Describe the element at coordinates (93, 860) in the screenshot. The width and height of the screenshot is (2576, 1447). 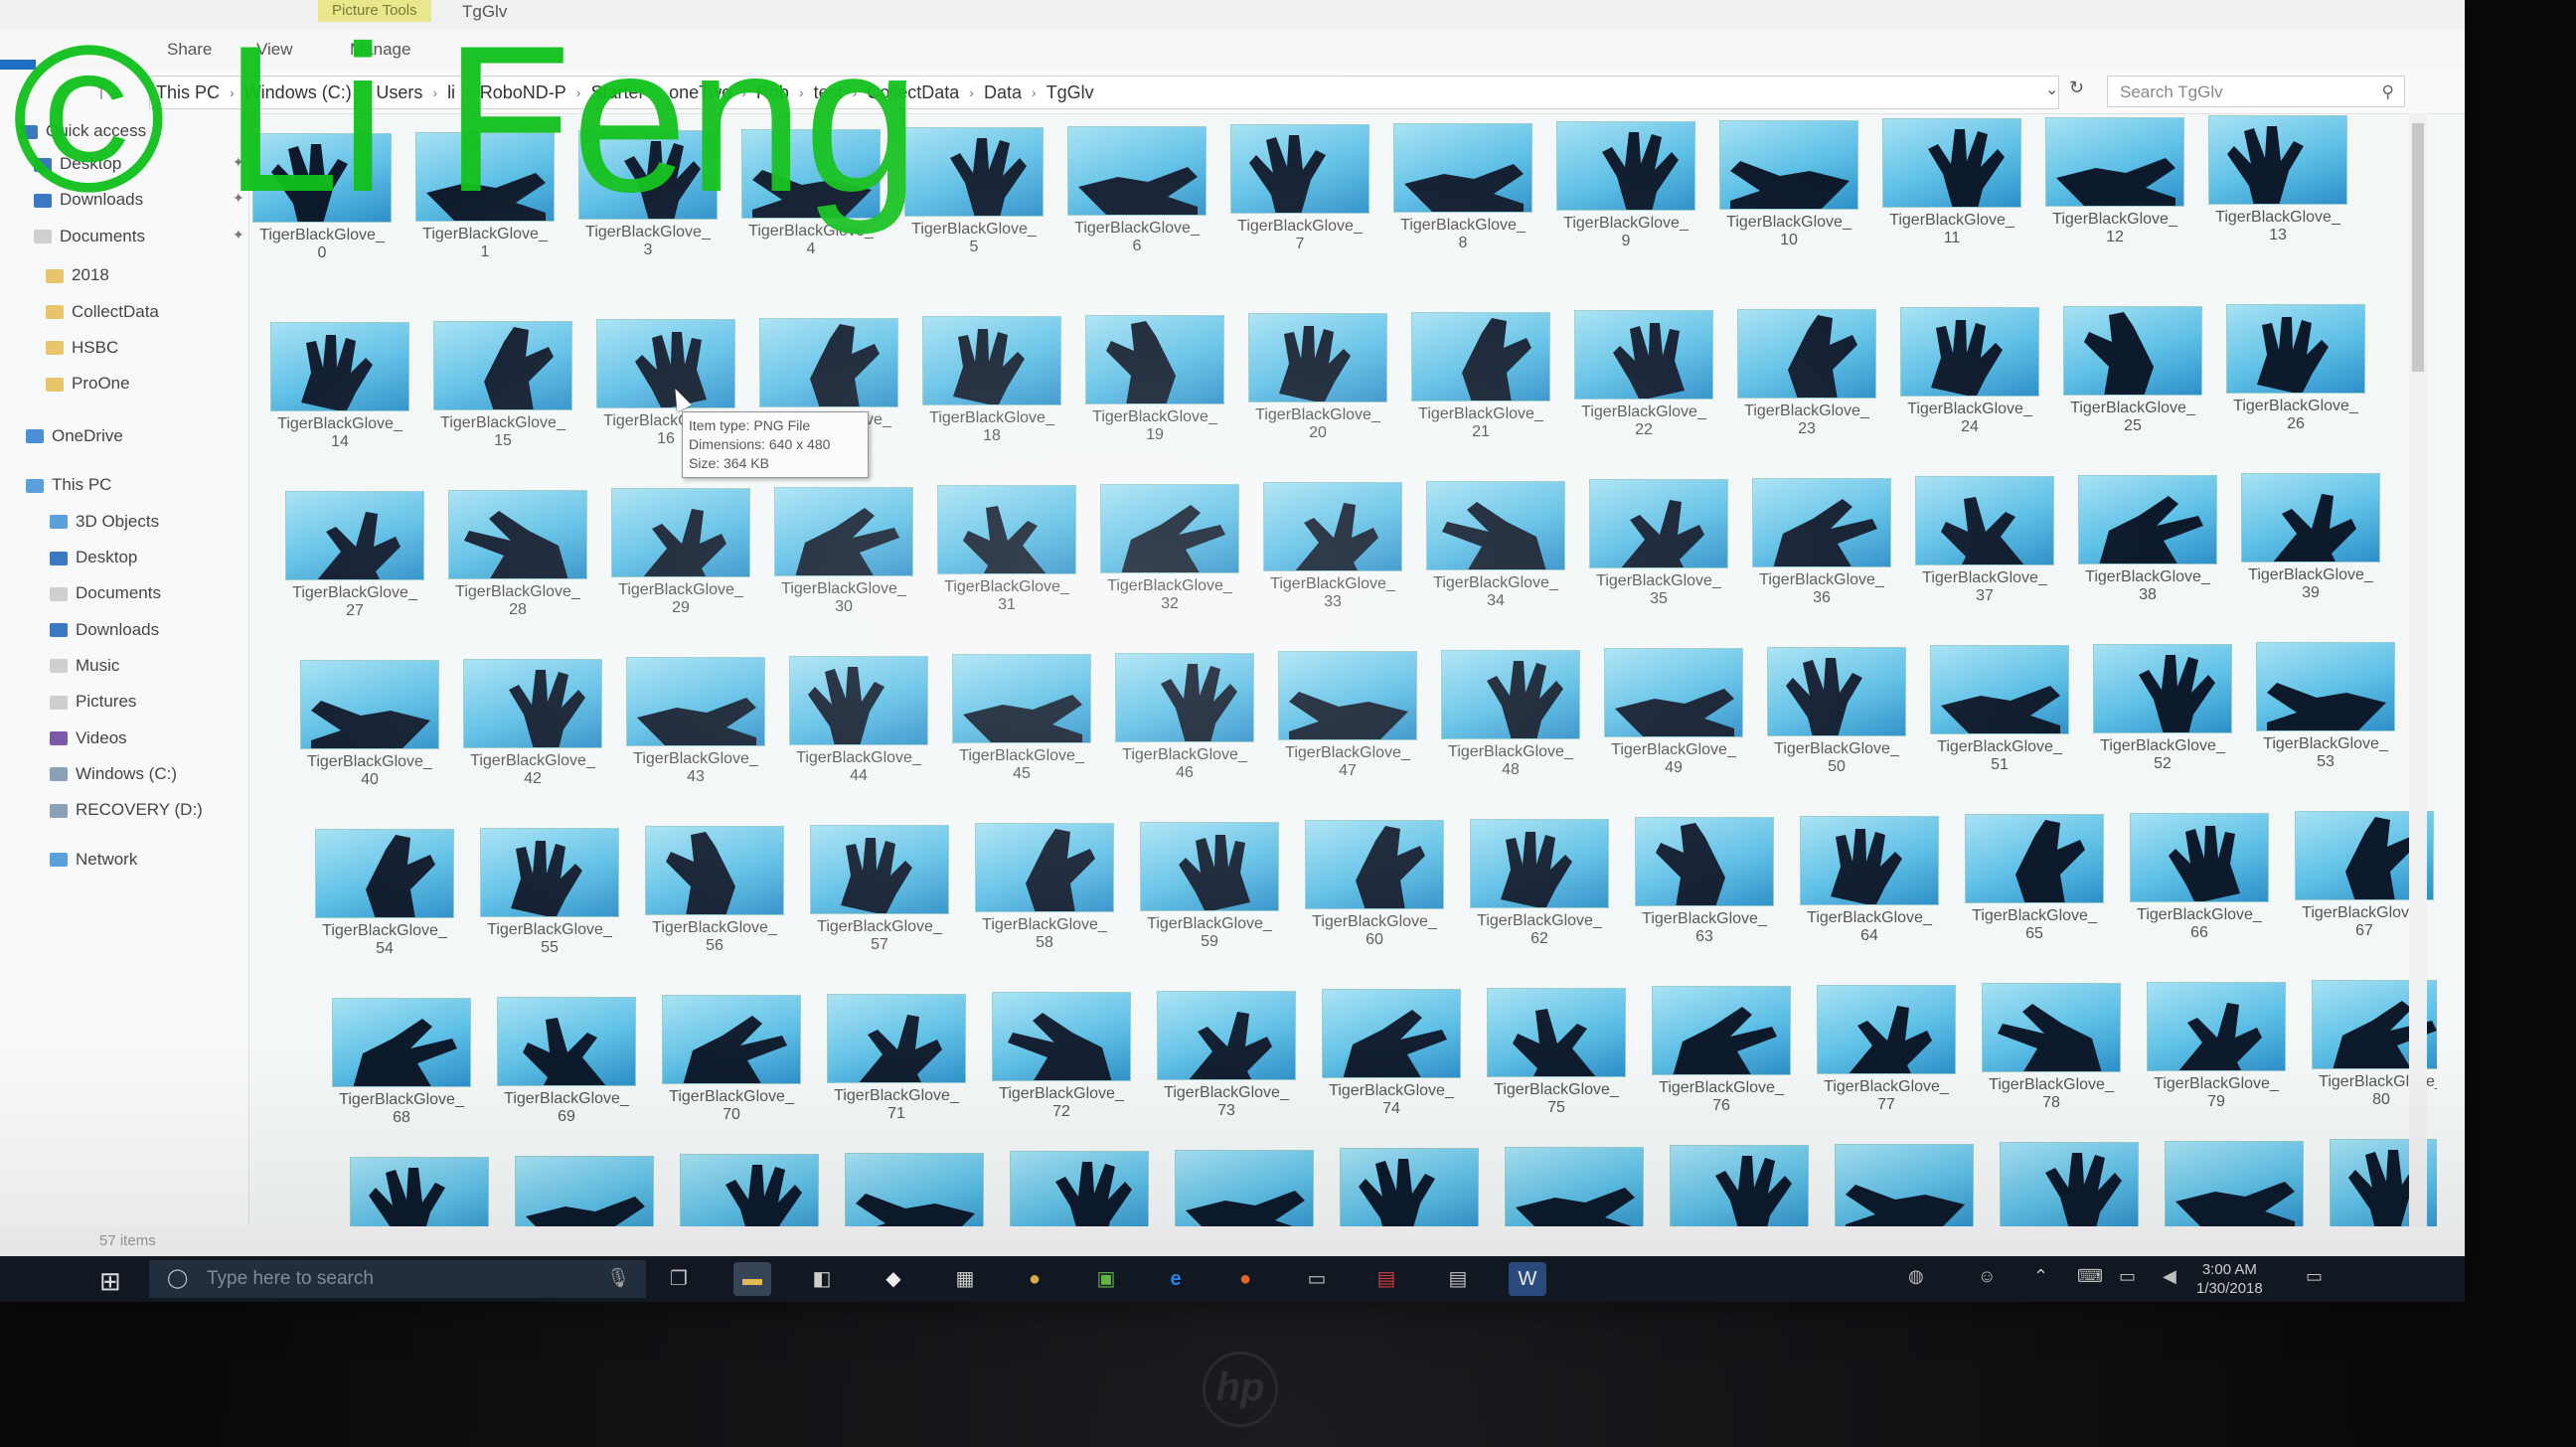
I see `nav-item: Network` at that location.